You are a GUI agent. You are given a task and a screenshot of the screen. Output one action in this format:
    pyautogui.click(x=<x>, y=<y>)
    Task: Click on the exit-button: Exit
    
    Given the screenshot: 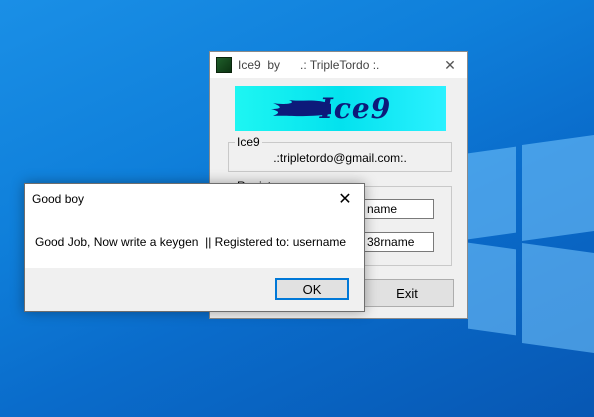 What is the action you would take?
    pyautogui.click(x=407, y=293)
    